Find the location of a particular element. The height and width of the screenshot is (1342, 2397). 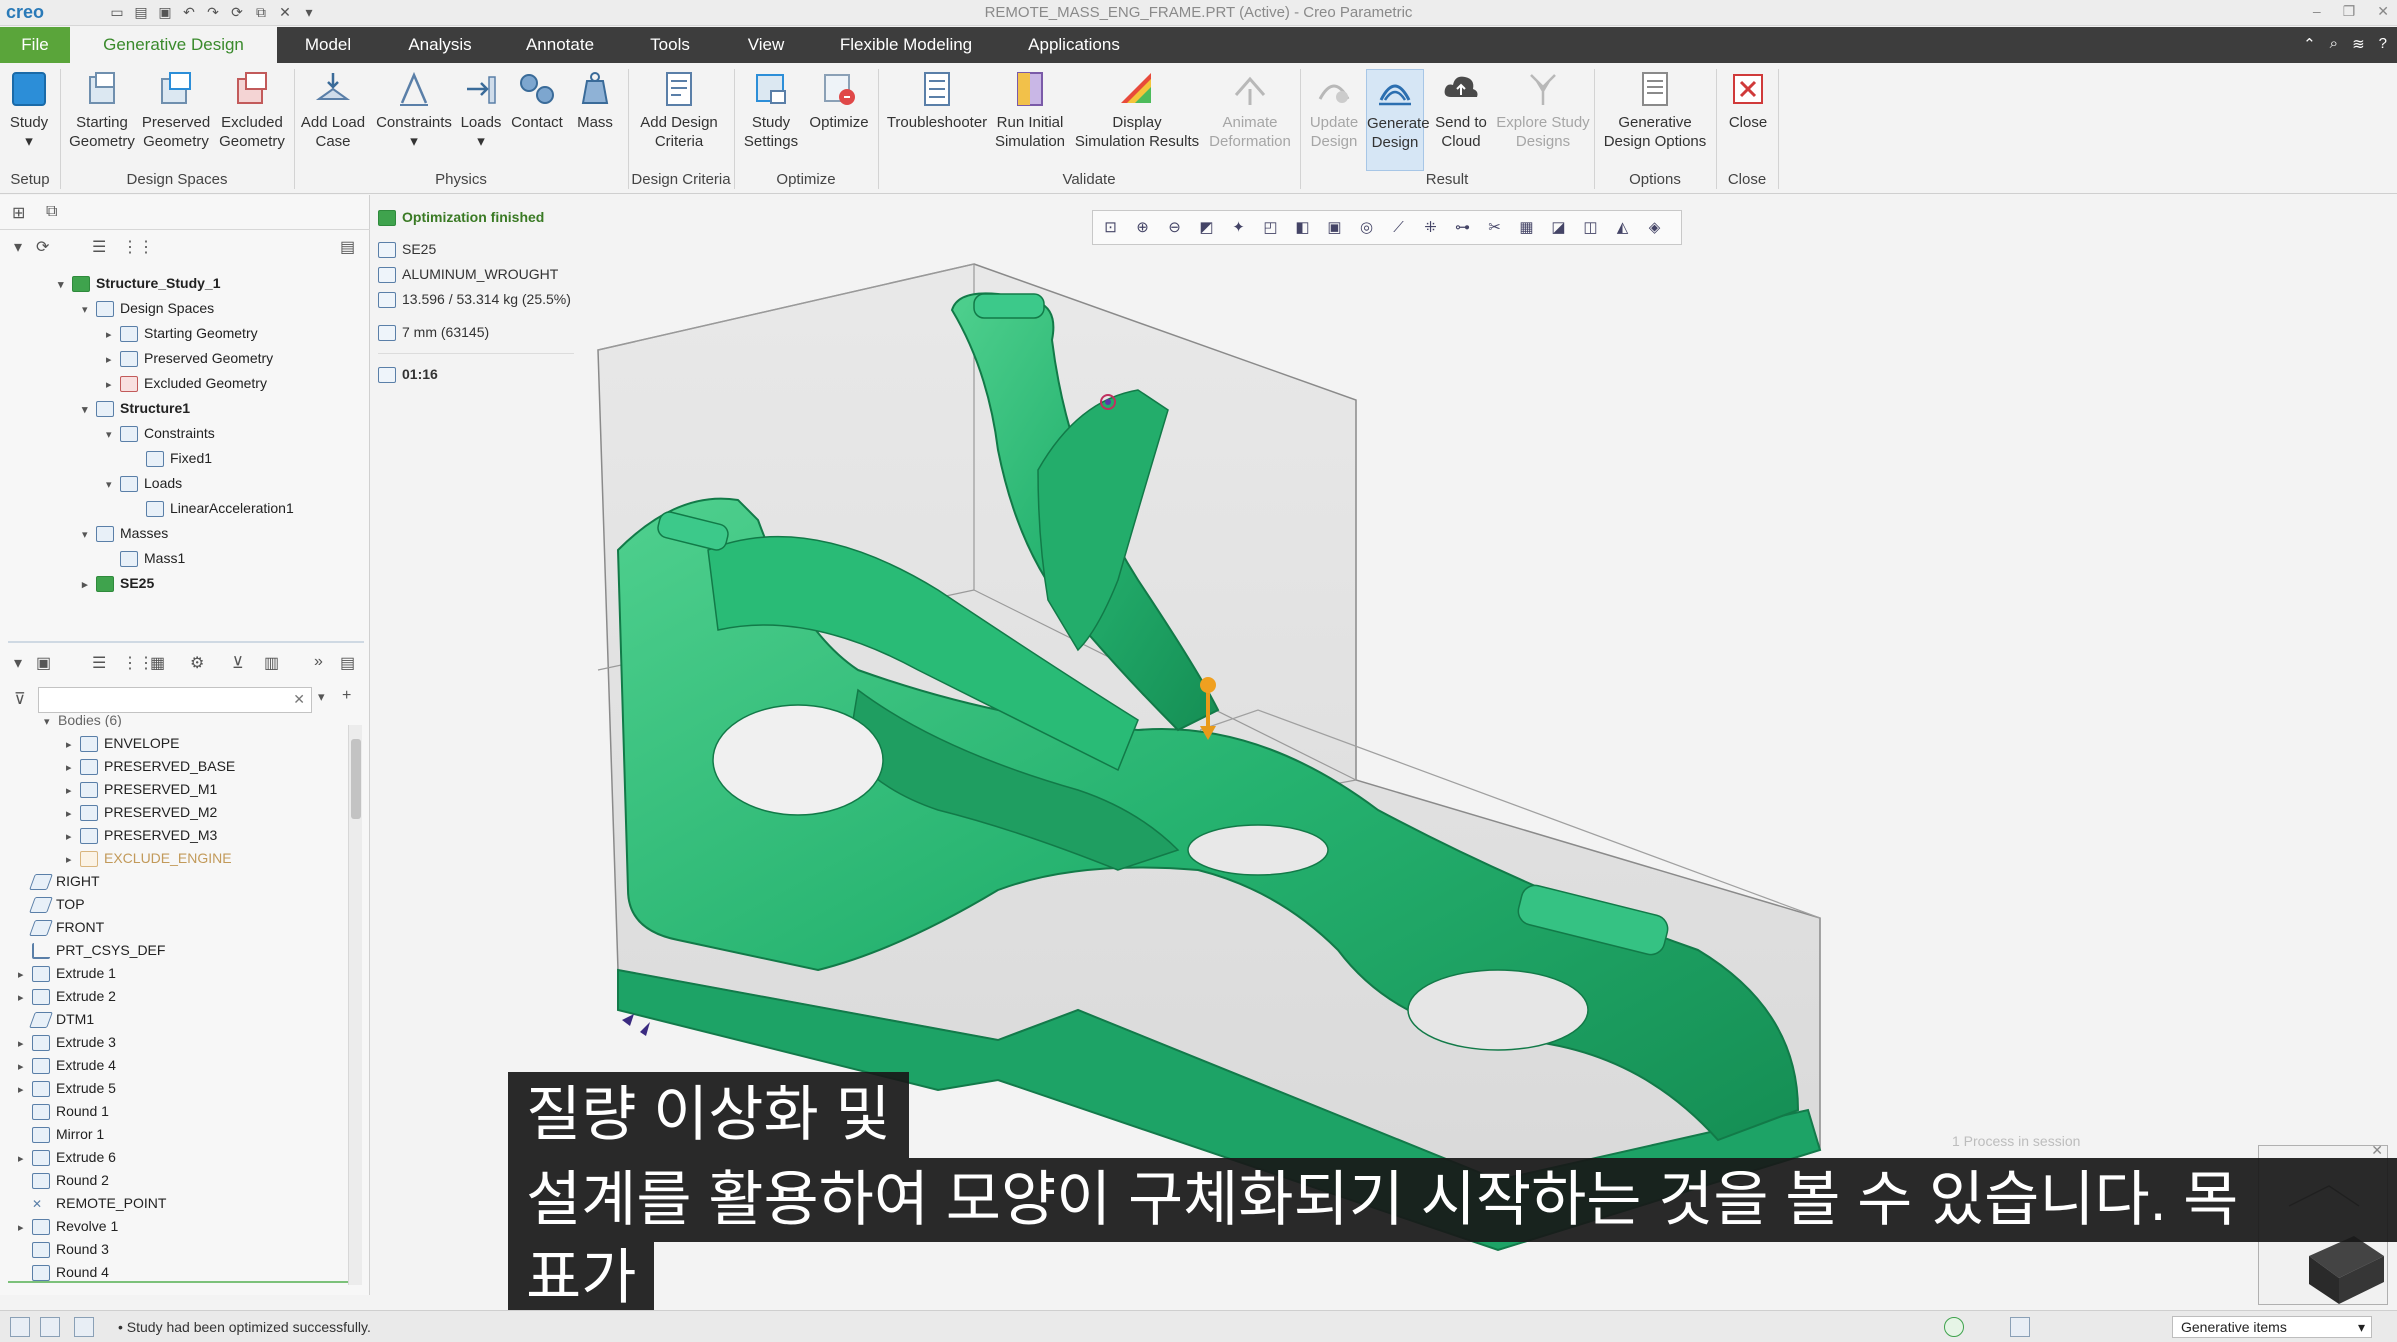

study-button: Study ▾ is located at coordinates (29, 110).